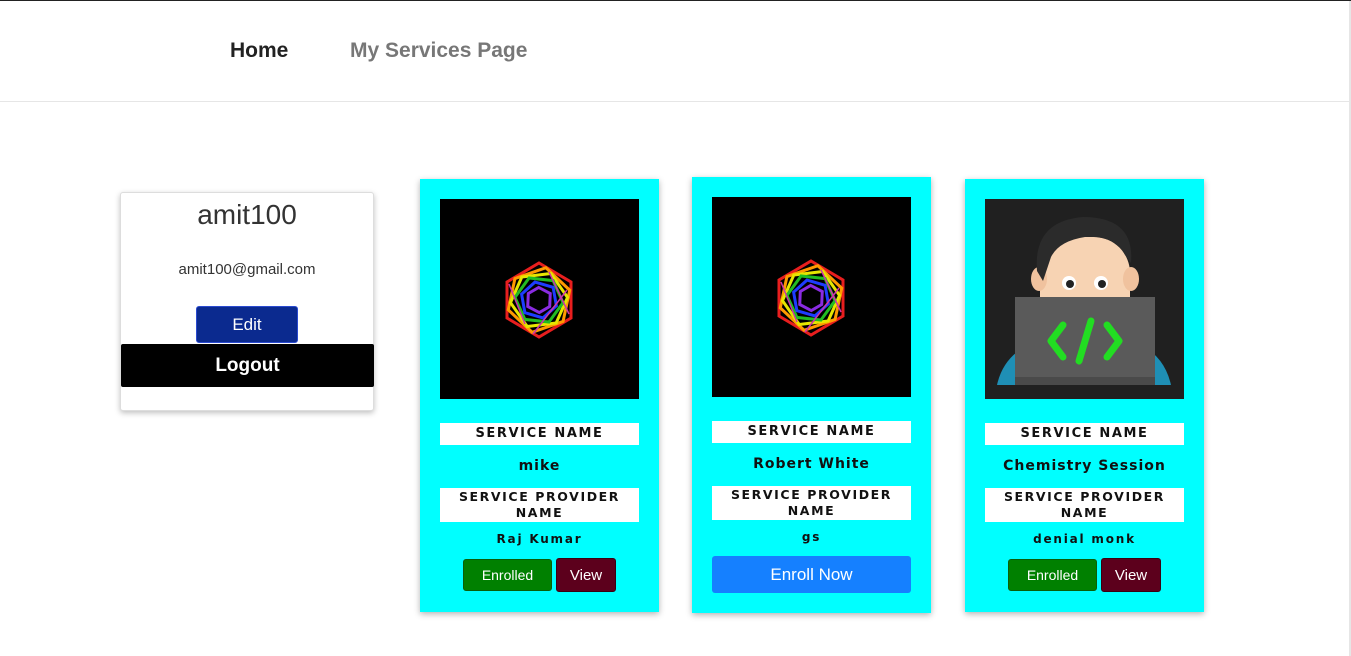  I want to click on service-provider-value: Raj Kumar, so click(539, 539).